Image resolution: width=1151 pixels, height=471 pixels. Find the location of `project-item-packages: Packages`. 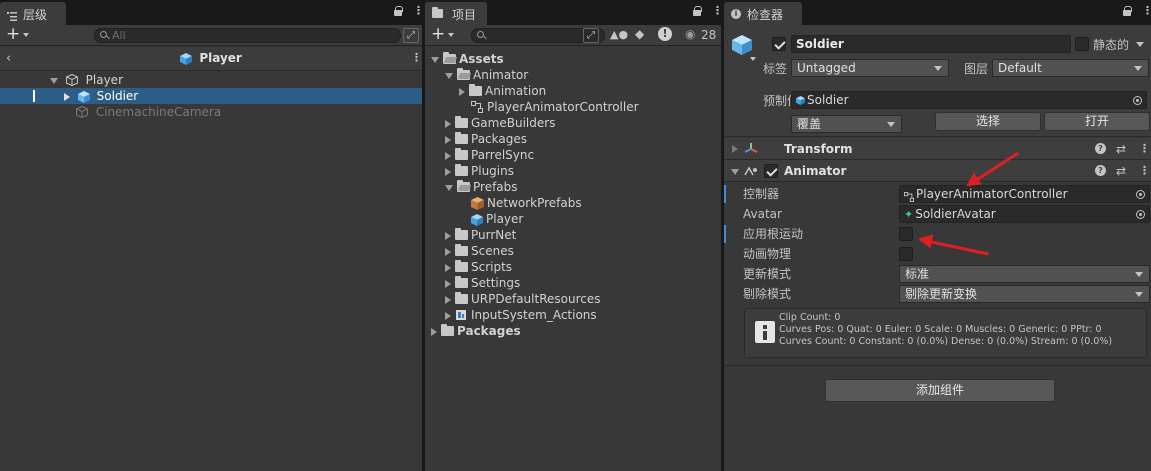

project-item-packages: Packages is located at coordinates (573, 139).